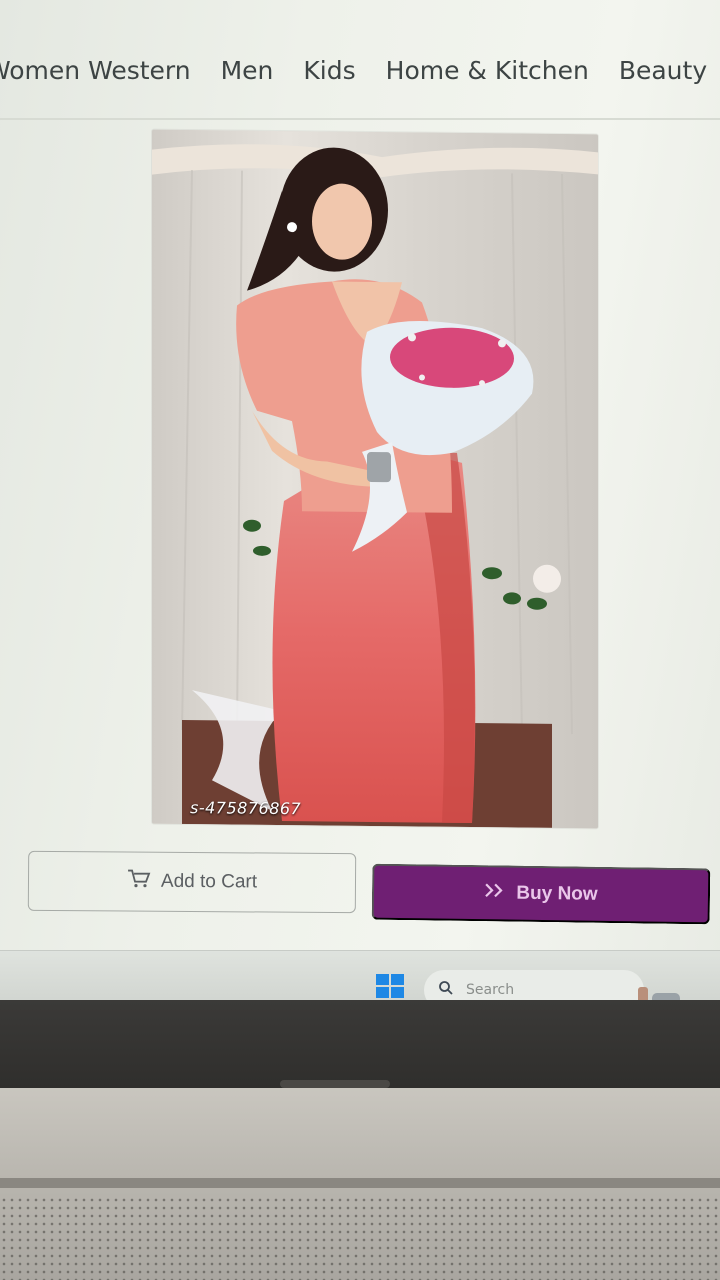  I want to click on speaker-grille, so click(360, 1238).